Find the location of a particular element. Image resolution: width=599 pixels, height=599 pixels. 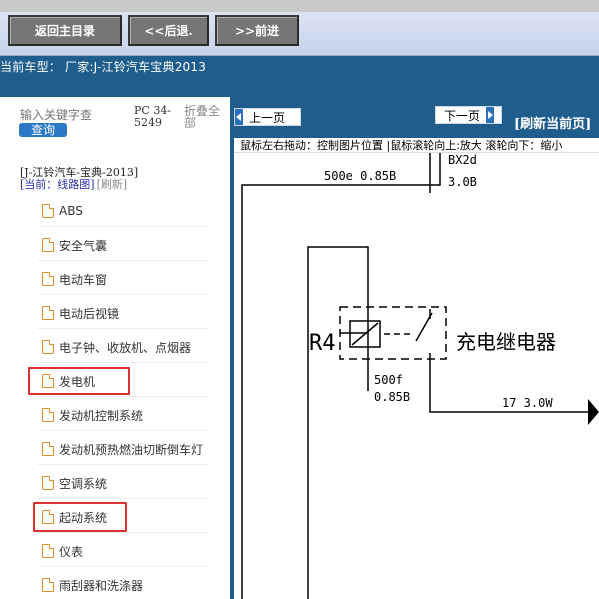

system-item: 雨刮器和洗涤器 is located at coordinates (92, 585).